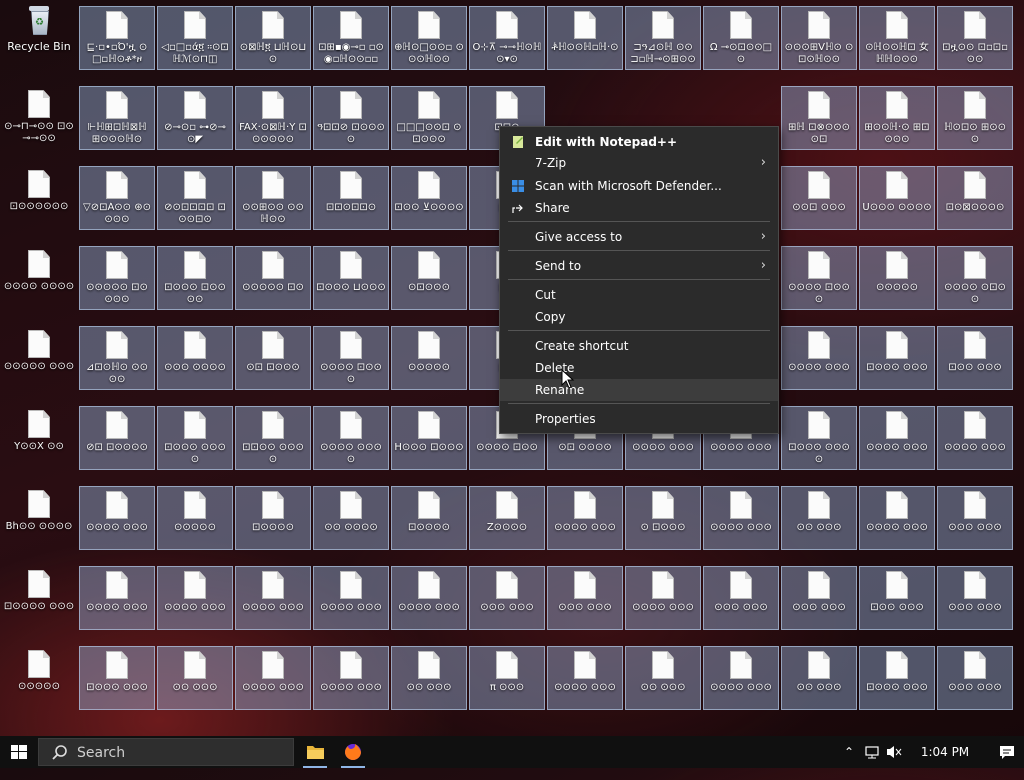 This screenshot has height=780, width=1024. What do you see at coordinates (166, 752) in the screenshot?
I see `search-box: Search` at bounding box center [166, 752].